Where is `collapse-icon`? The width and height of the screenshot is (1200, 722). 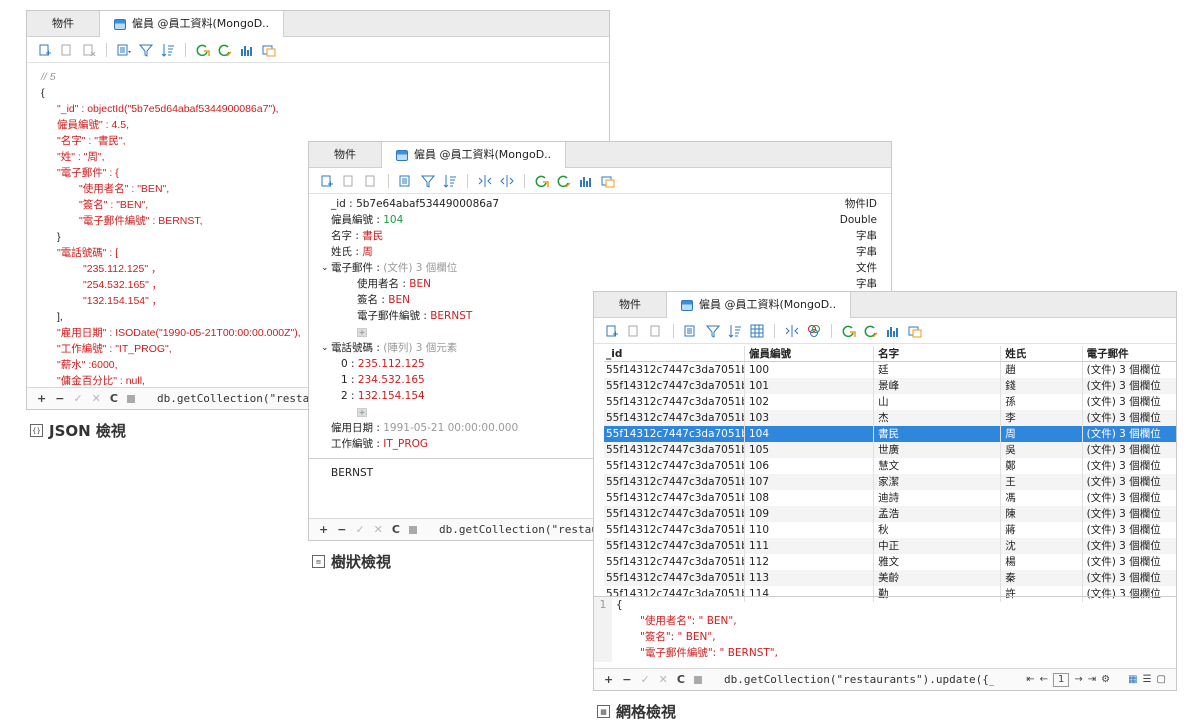
collapse-icon is located at coordinates (507, 181).